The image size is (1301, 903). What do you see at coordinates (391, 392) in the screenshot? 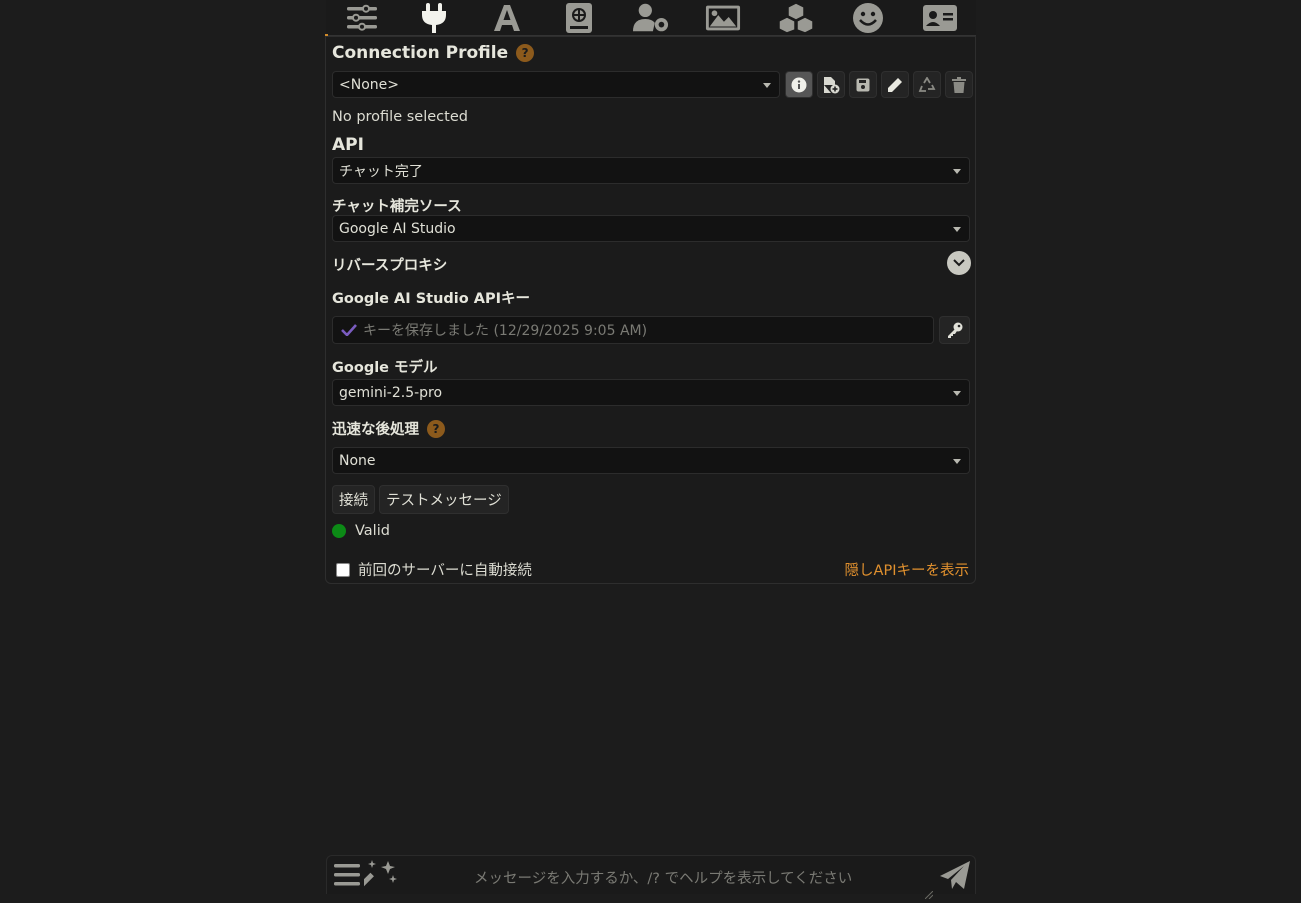
I see `model-select-value: gemini-2.5-pro` at bounding box center [391, 392].